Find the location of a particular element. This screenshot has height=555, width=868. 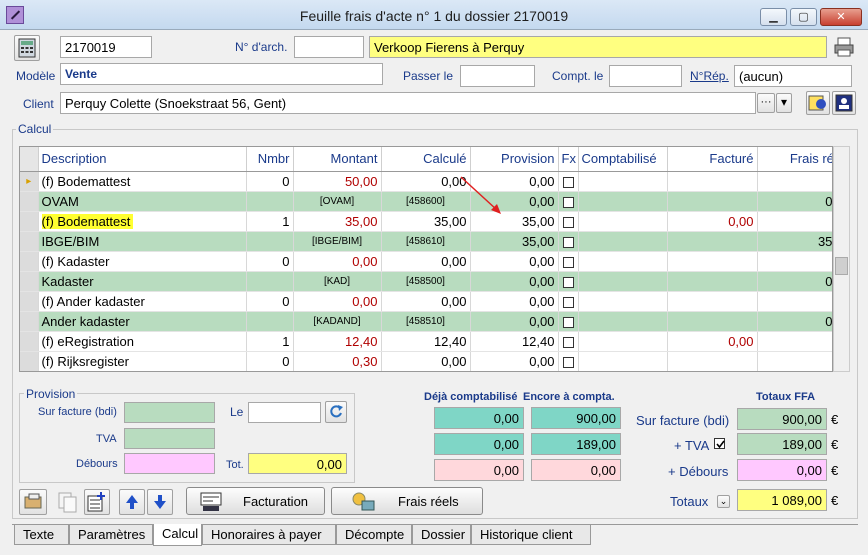

passer-date-field is located at coordinates (497, 76).